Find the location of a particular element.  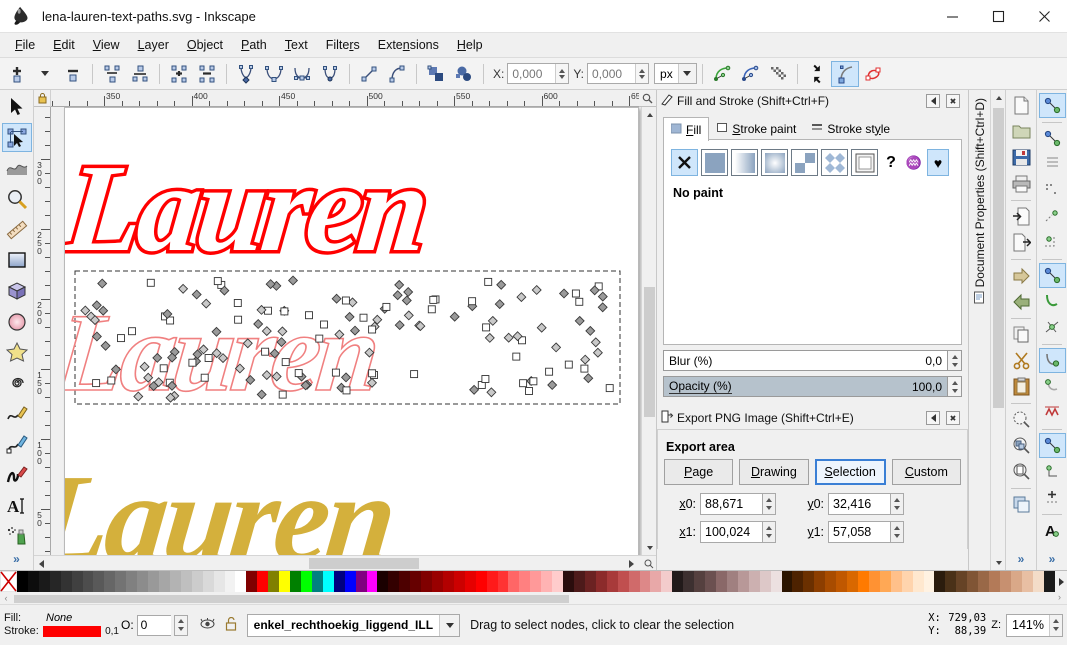

status-scroll-strip: ‹ › is located at coordinates (533, 598).